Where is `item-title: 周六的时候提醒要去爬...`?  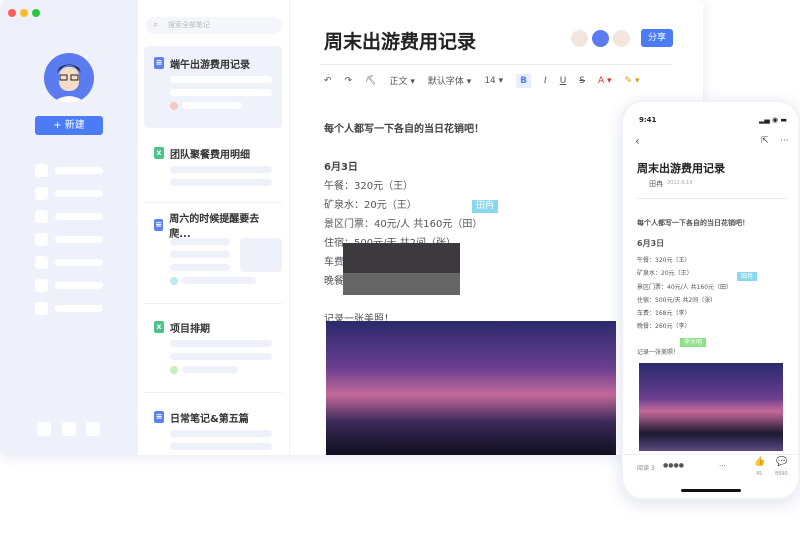 item-title: 周六的时候提醒要去爬... is located at coordinates (214, 227).